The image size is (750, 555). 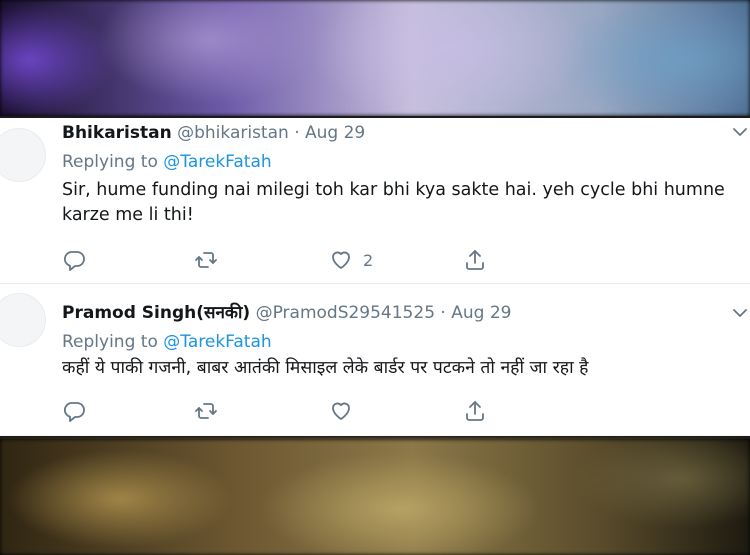 What do you see at coordinates (156, 313) in the screenshot?
I see `author-name: Pramod Singh(सनकी)` at bounding box center [156, 313].